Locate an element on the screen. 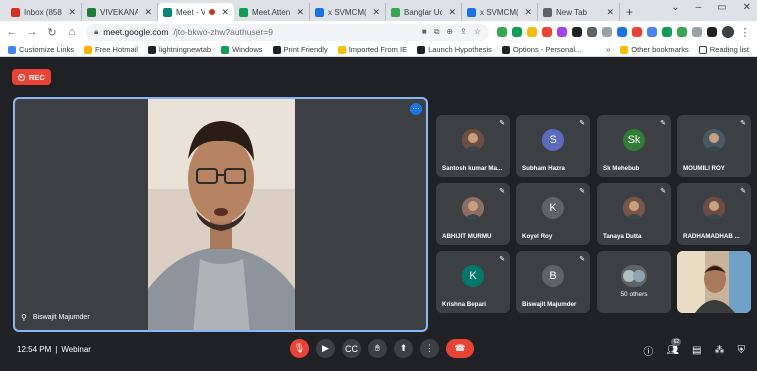 The width and height of the screenshot is (757, 371). more-options-button: ⋮ is located at coordinates (429, 348).